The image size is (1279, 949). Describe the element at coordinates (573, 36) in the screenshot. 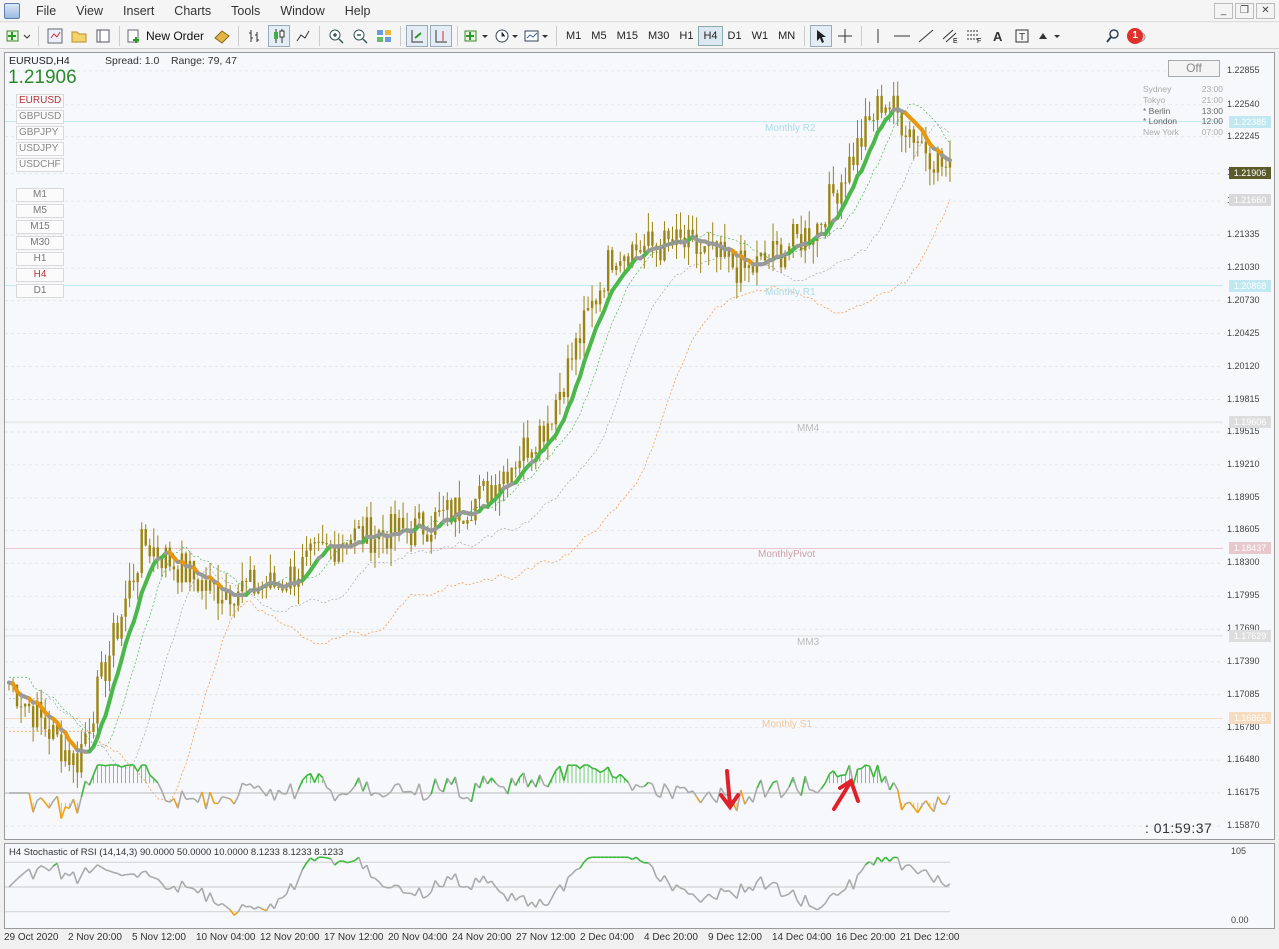

I see `tf-button-m1: M1` at that location.